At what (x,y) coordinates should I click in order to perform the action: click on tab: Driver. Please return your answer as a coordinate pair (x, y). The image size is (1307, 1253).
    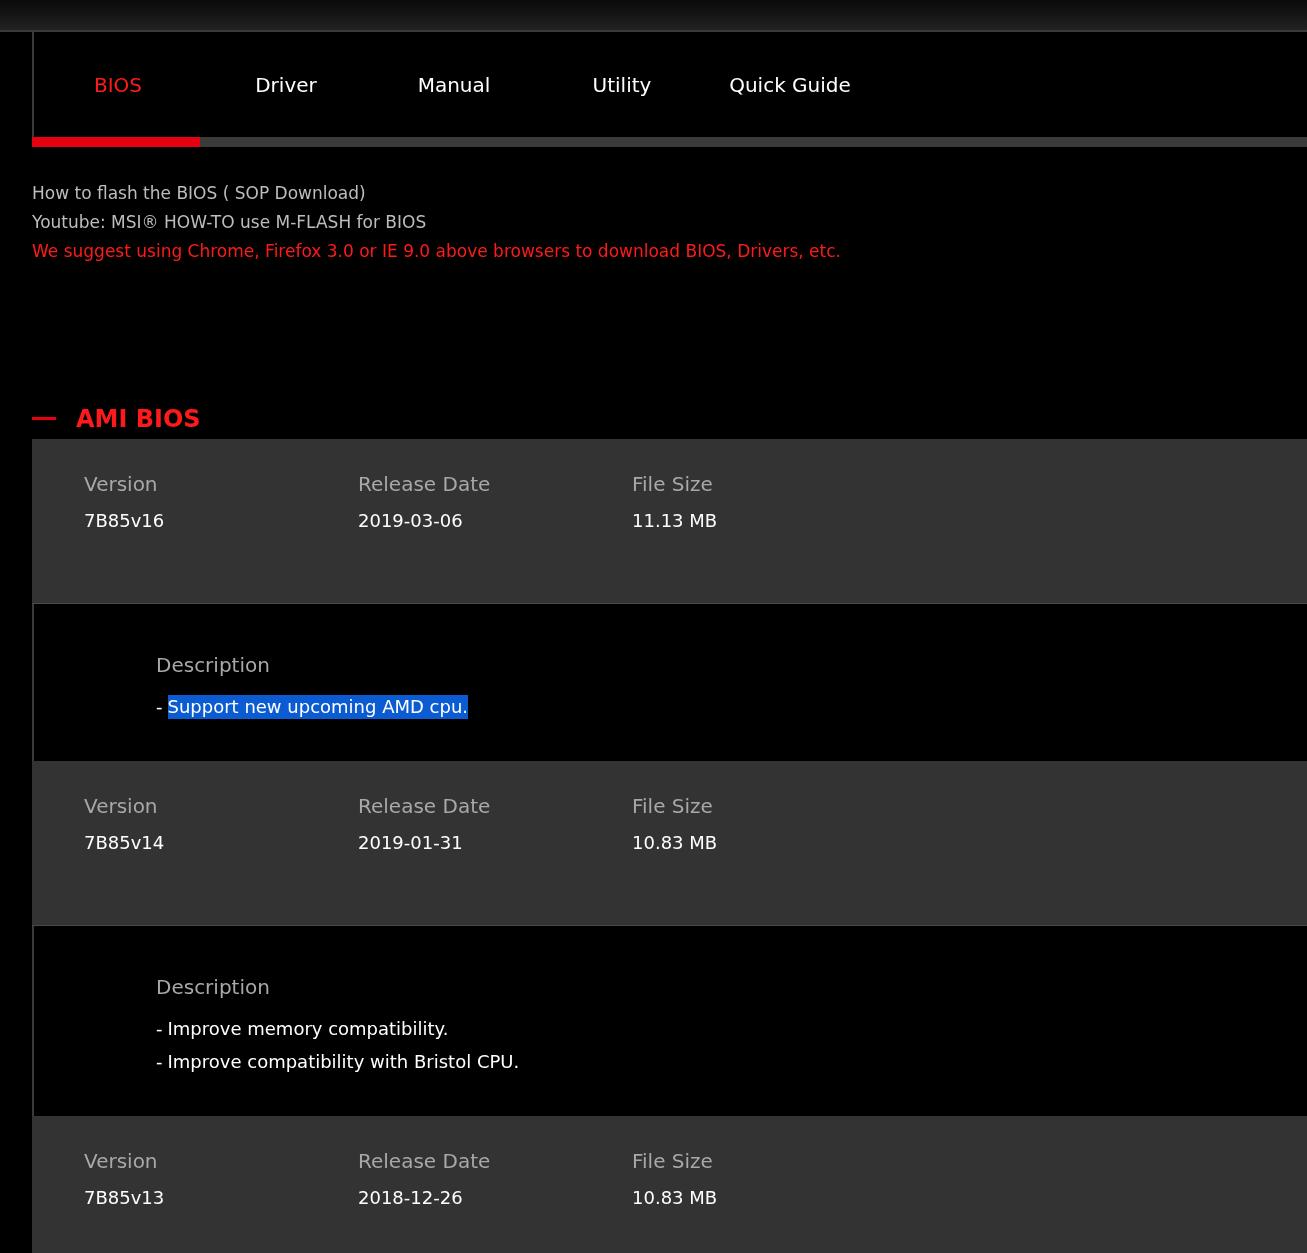
    Looking at the image, I should click on (286, 84).